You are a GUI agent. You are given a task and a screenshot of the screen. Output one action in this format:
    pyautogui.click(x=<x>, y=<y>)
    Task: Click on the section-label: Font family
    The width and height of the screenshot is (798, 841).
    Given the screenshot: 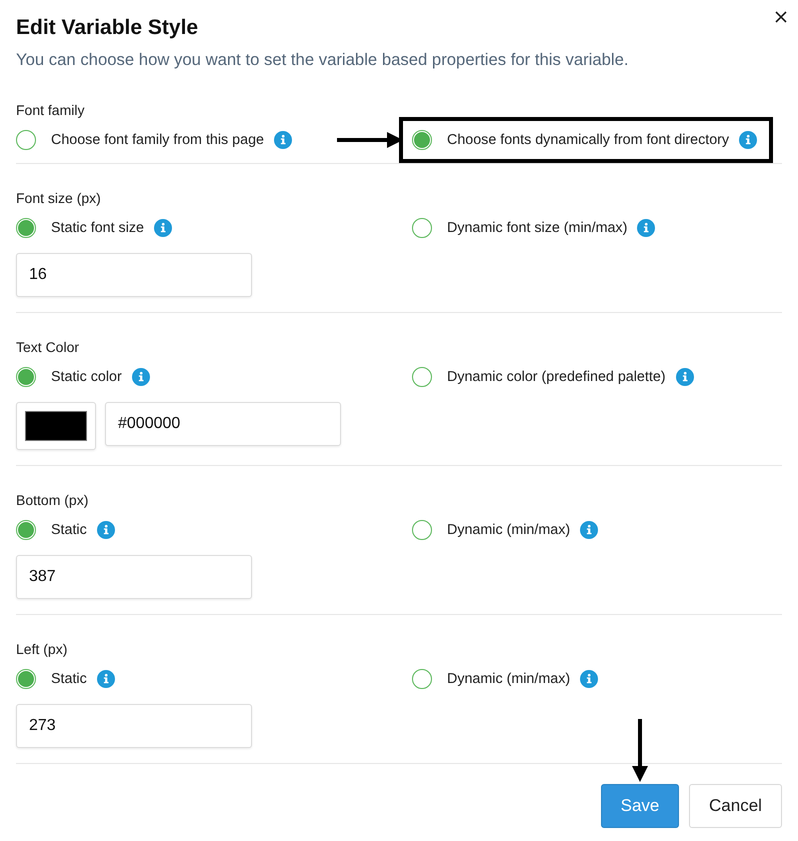 What is the action you would take?
    pyautogui.click(x=51, y=110)
    